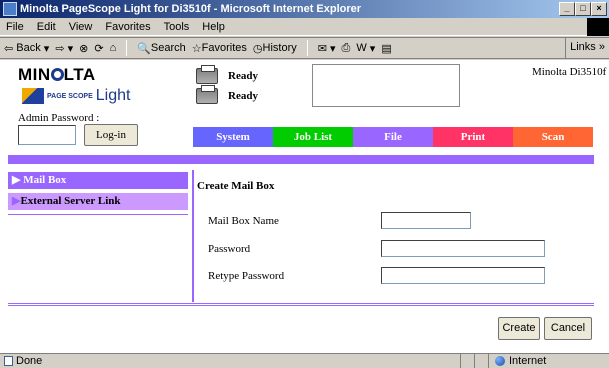 The height and width of the screenshot is (368, 609). Describe the element at coordinates (16, 180) in the screenshot. I see `triangle-right-icon: ▶` at that location.